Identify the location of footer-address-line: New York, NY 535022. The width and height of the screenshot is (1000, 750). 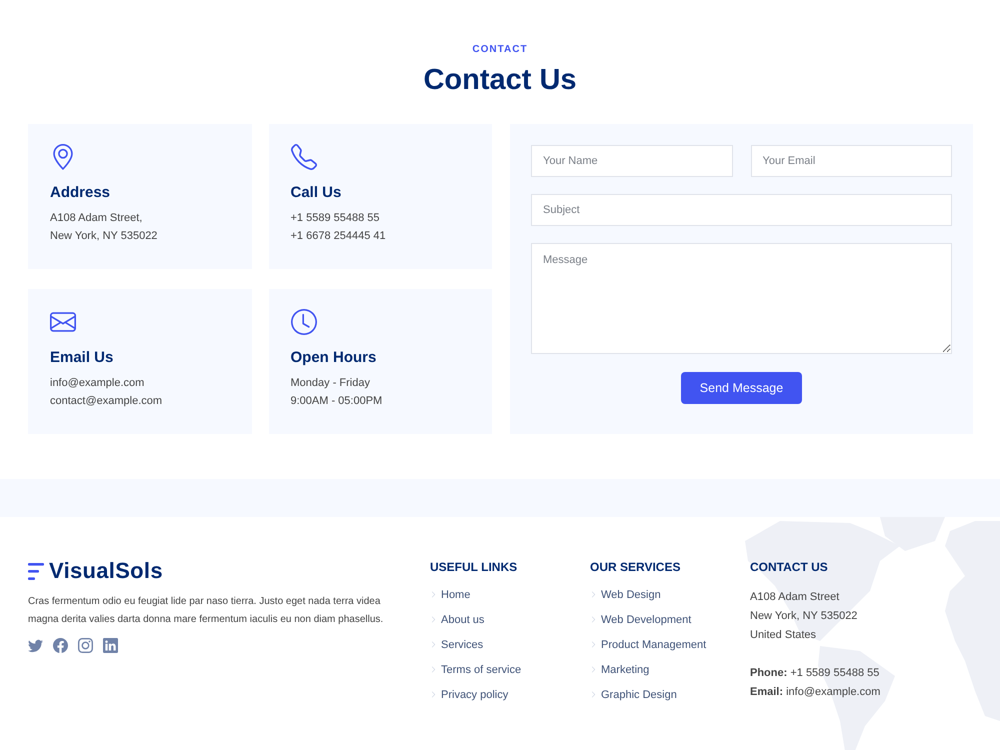
(804, 616).